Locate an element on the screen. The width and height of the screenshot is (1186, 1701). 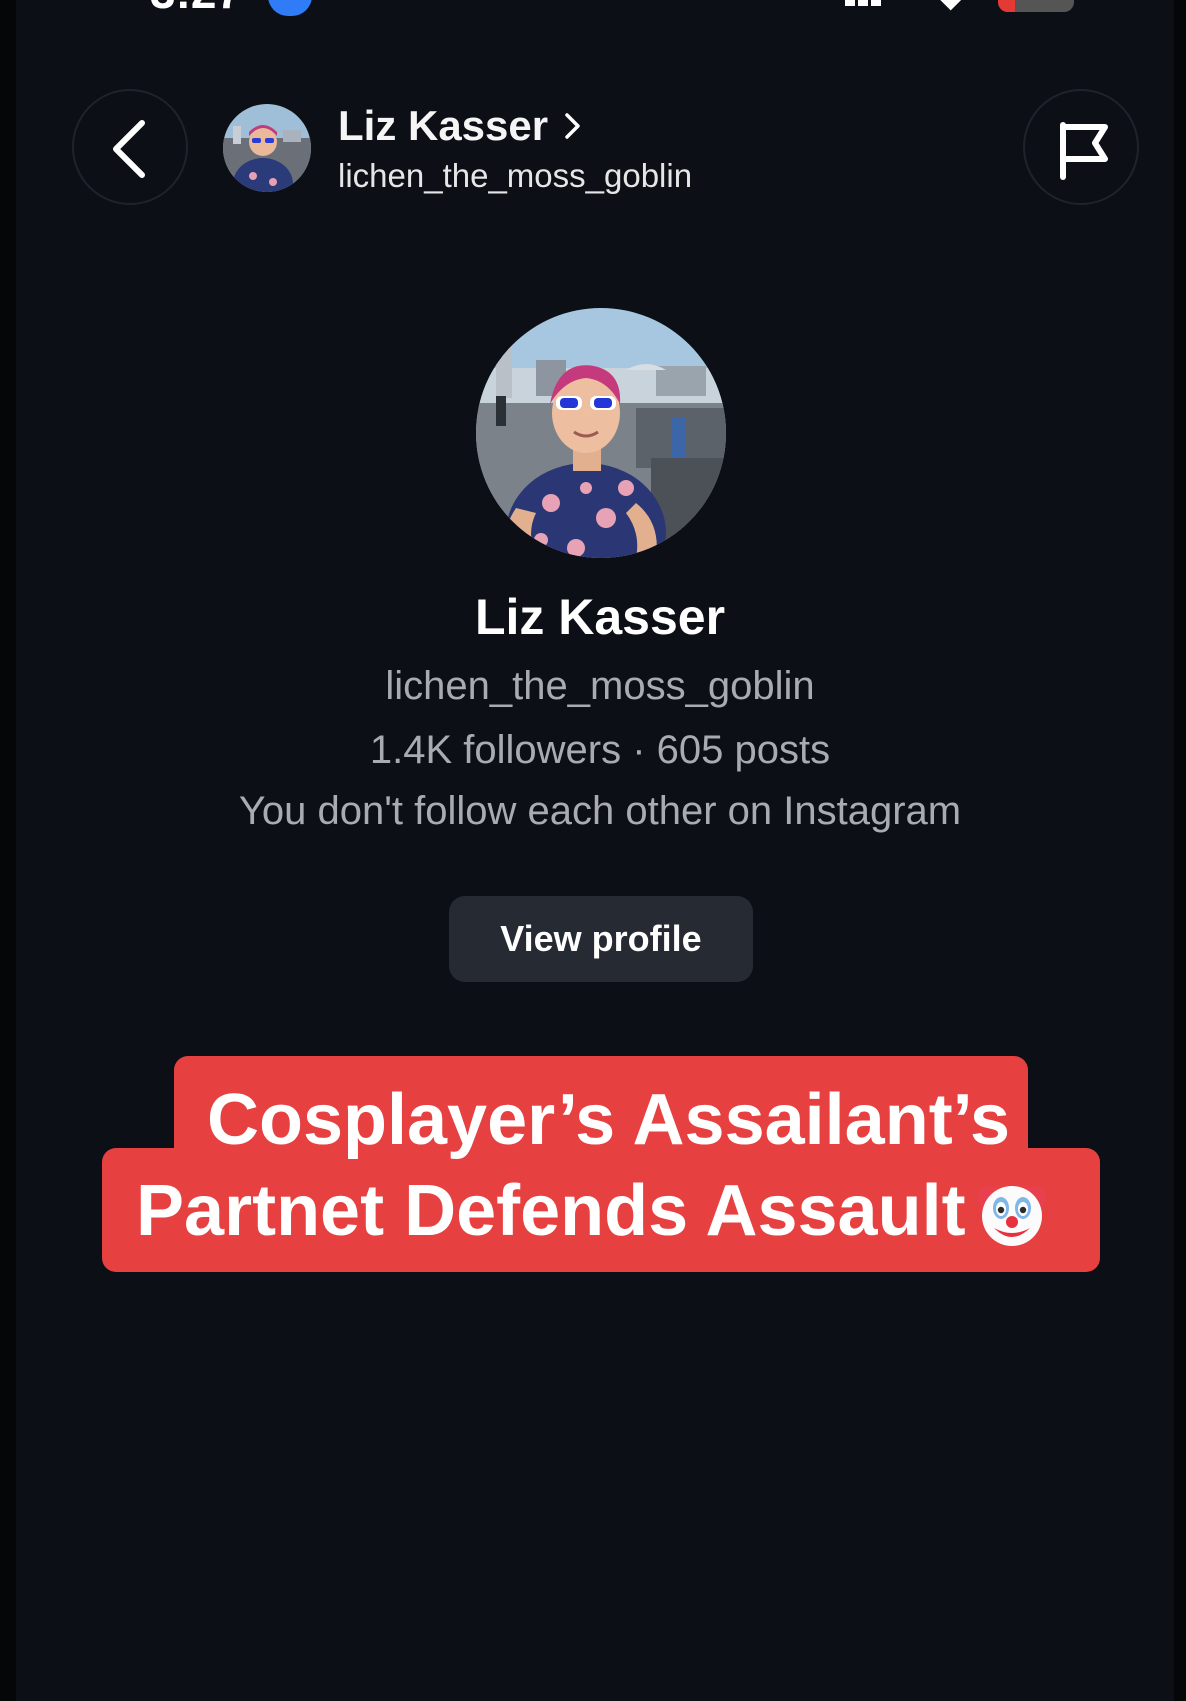
screen-right-edge is located at coordinates (1180, 850).